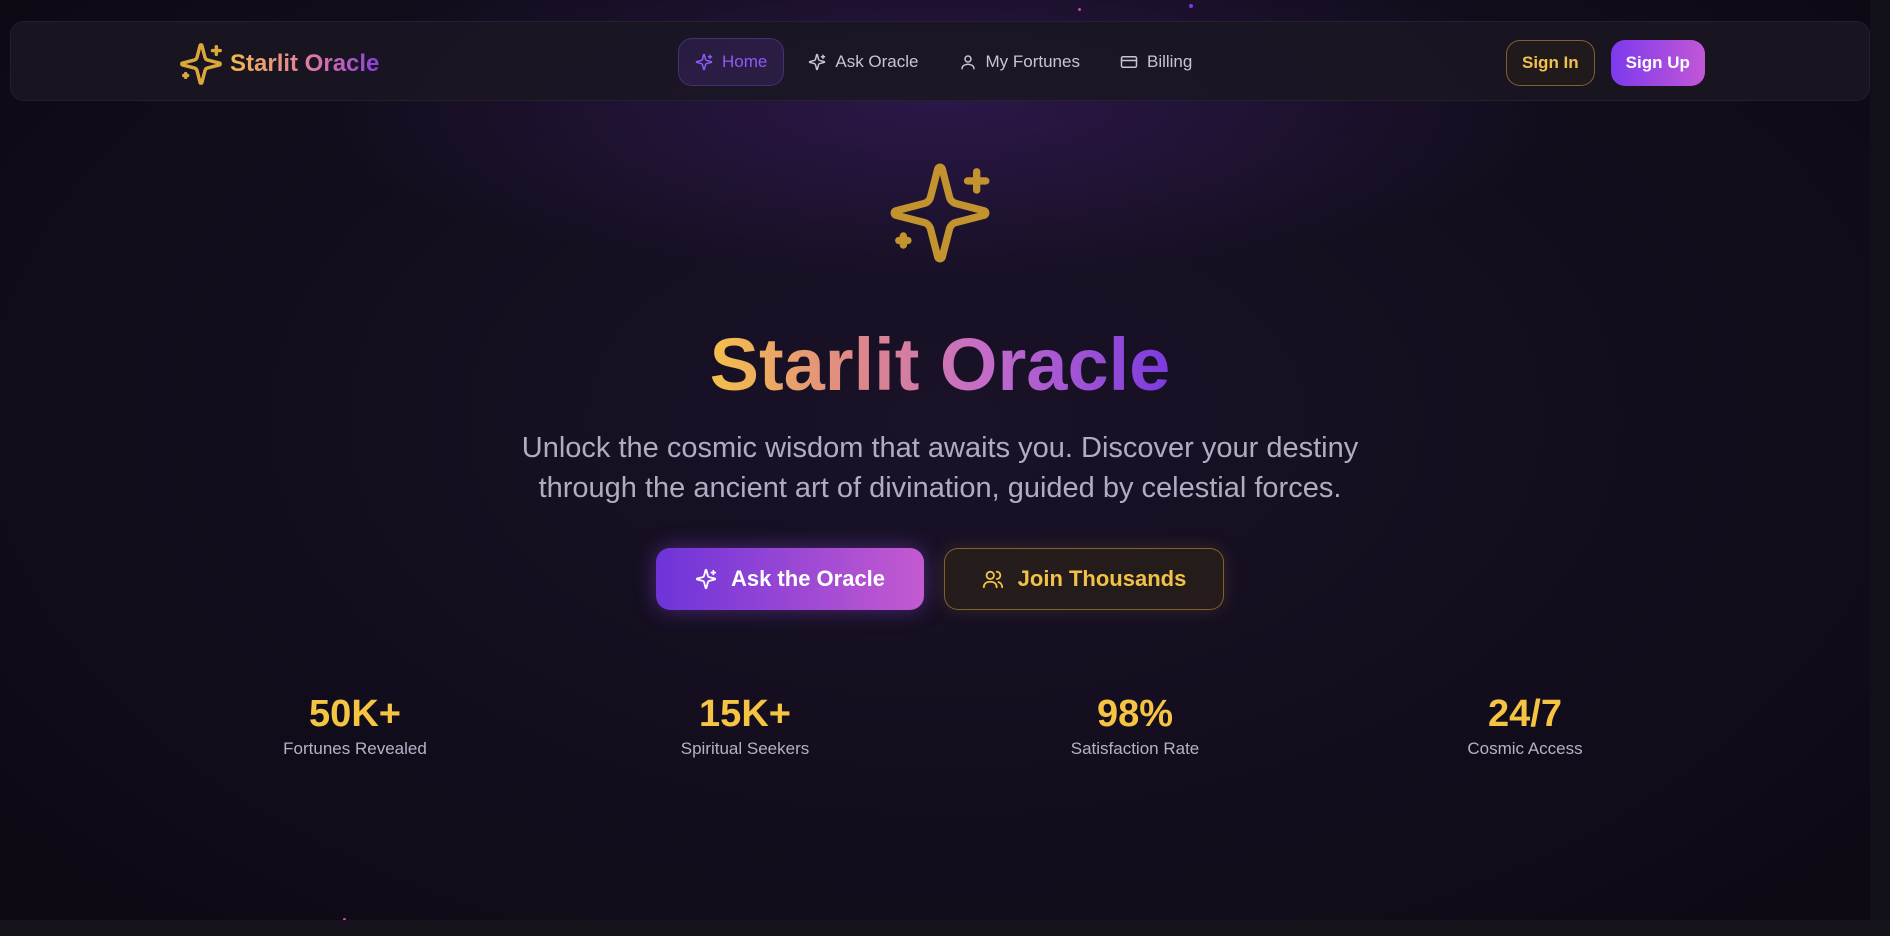 The image size is (1890, 936). I want to click on hero-title-text: Starlit Oracle, so click(940, 364).